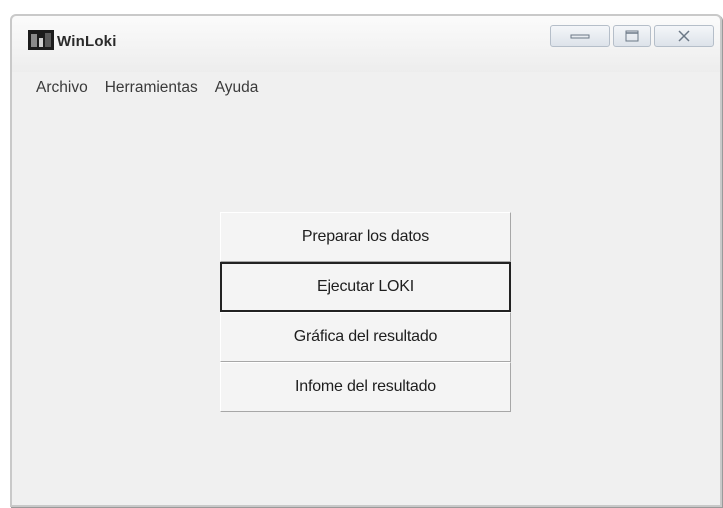  I want to click on menu-ayuda: Ayuda, so click(237, 88).